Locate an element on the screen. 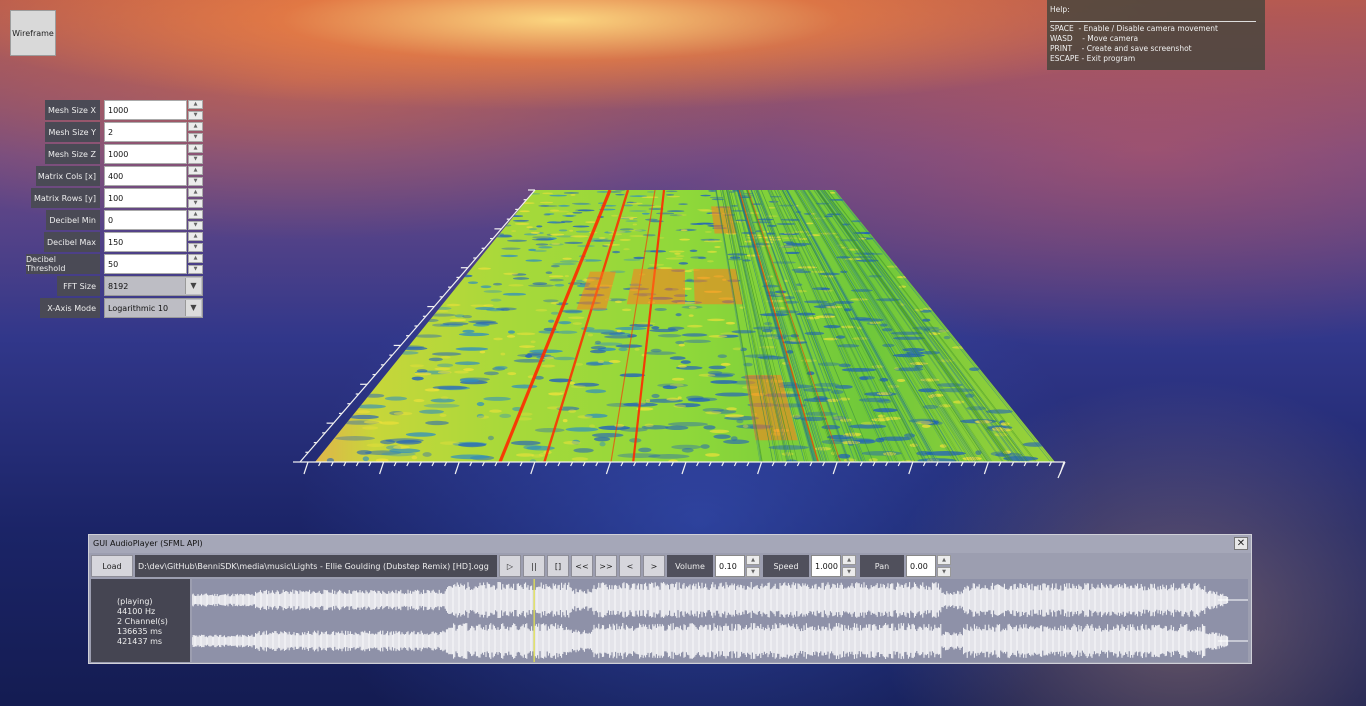 The height and width of the screenshot is (706, 1366). pan-input: 0.00 is located at coordinates (921, 566).